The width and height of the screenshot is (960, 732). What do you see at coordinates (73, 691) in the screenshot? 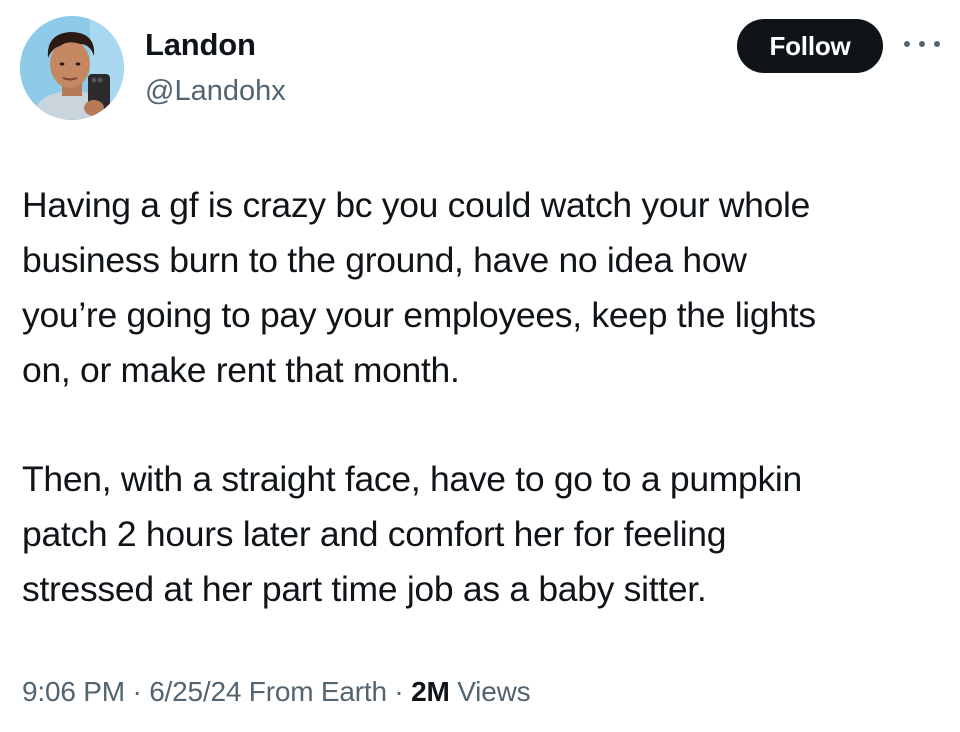
I see `tweet-time: 9:06 PM` at bounding box center [73, 691].